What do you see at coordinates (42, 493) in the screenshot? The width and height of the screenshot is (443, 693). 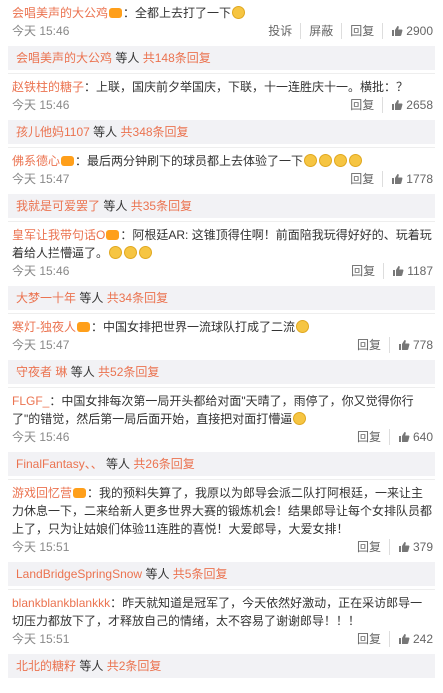 I see `comment-username: 游戏回忆营` at bounding box center [42, 493].